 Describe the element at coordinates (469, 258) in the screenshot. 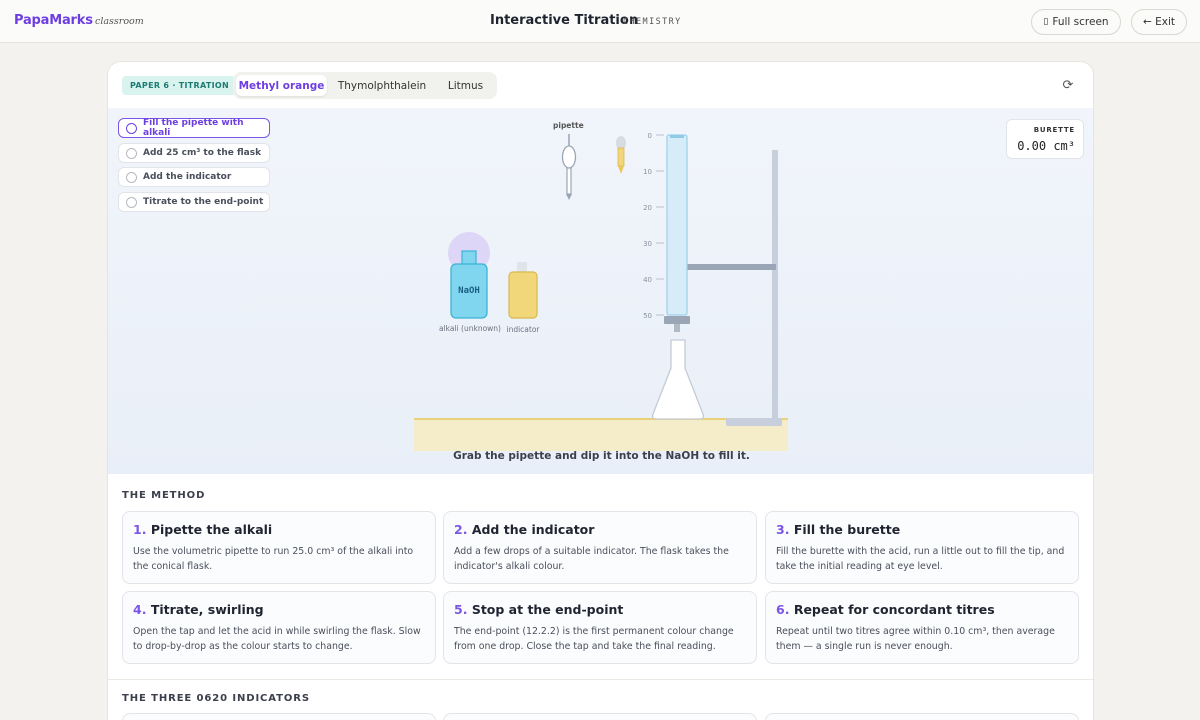

I see `alkali-bottle-cap` at that location.